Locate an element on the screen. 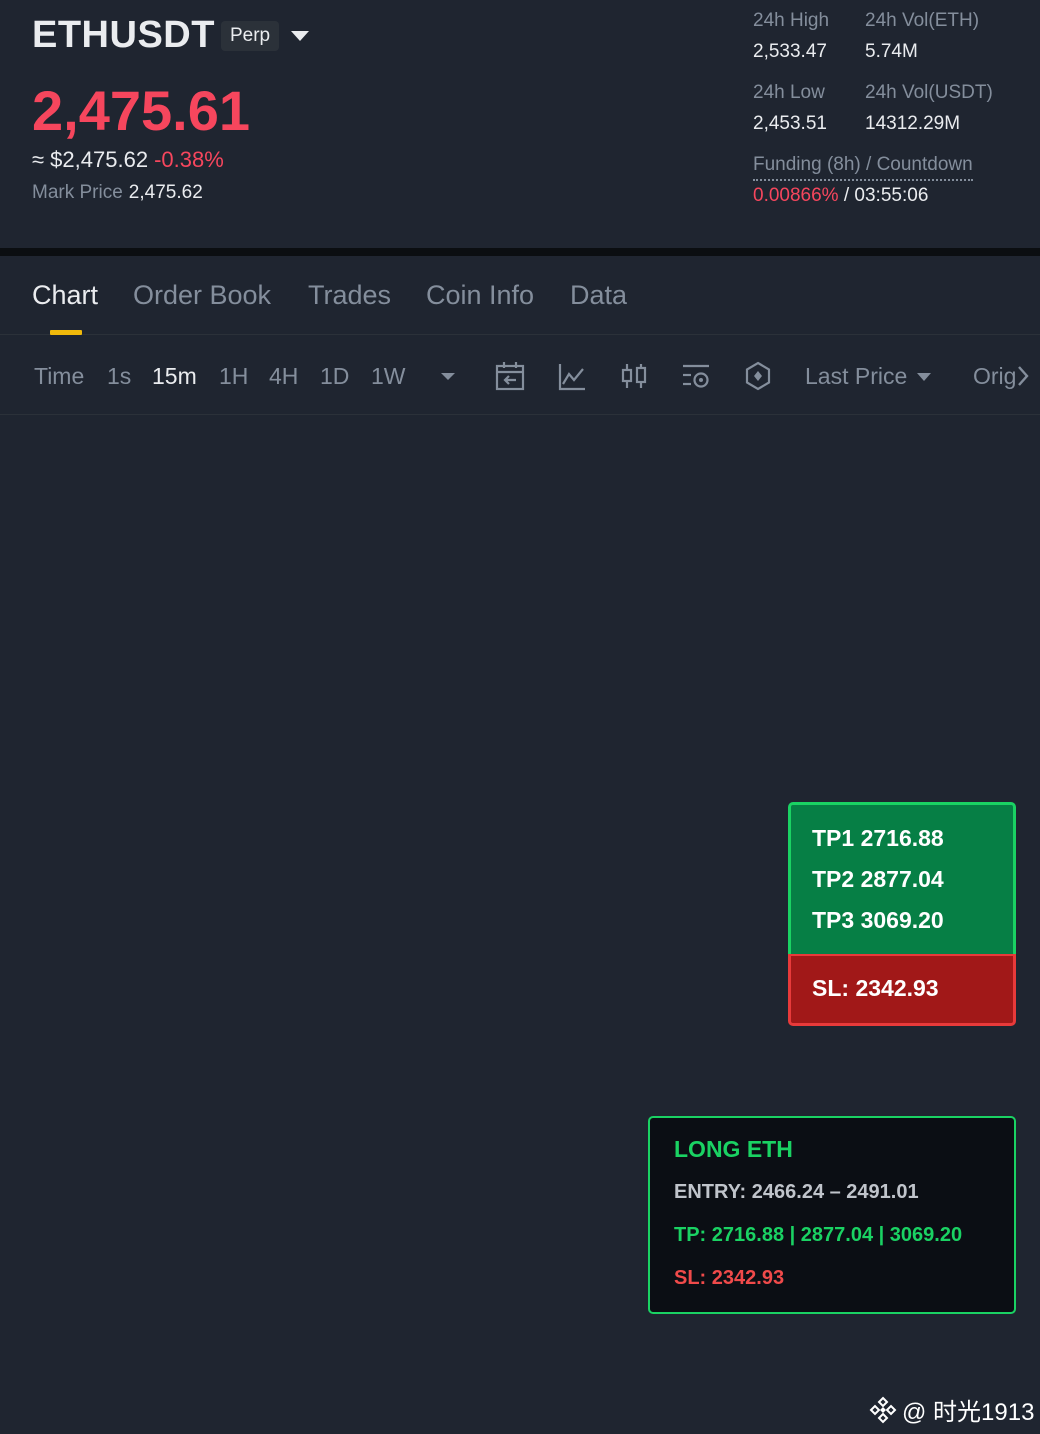 The height and width of the screenshot is (1434, 1040). more-timeframes-icon is located at coordinates (448, 376).